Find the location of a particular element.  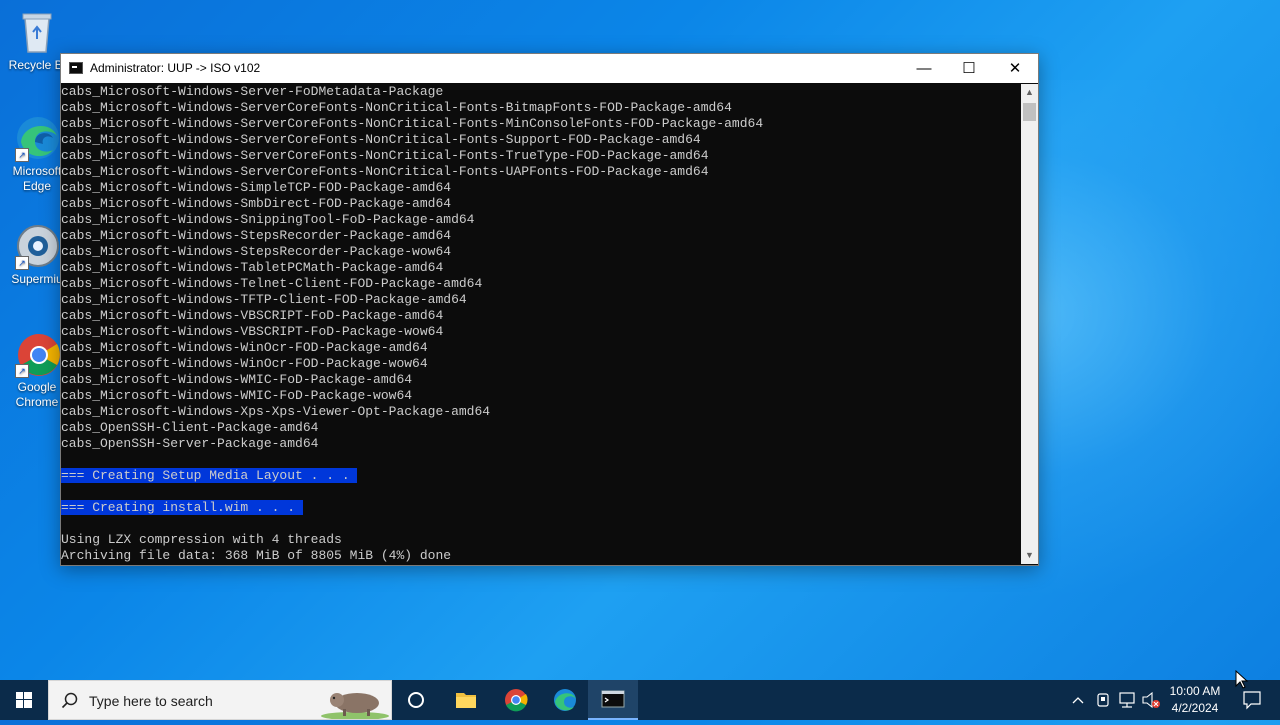

command-prompt-icon is located at coordinates (613, 699).